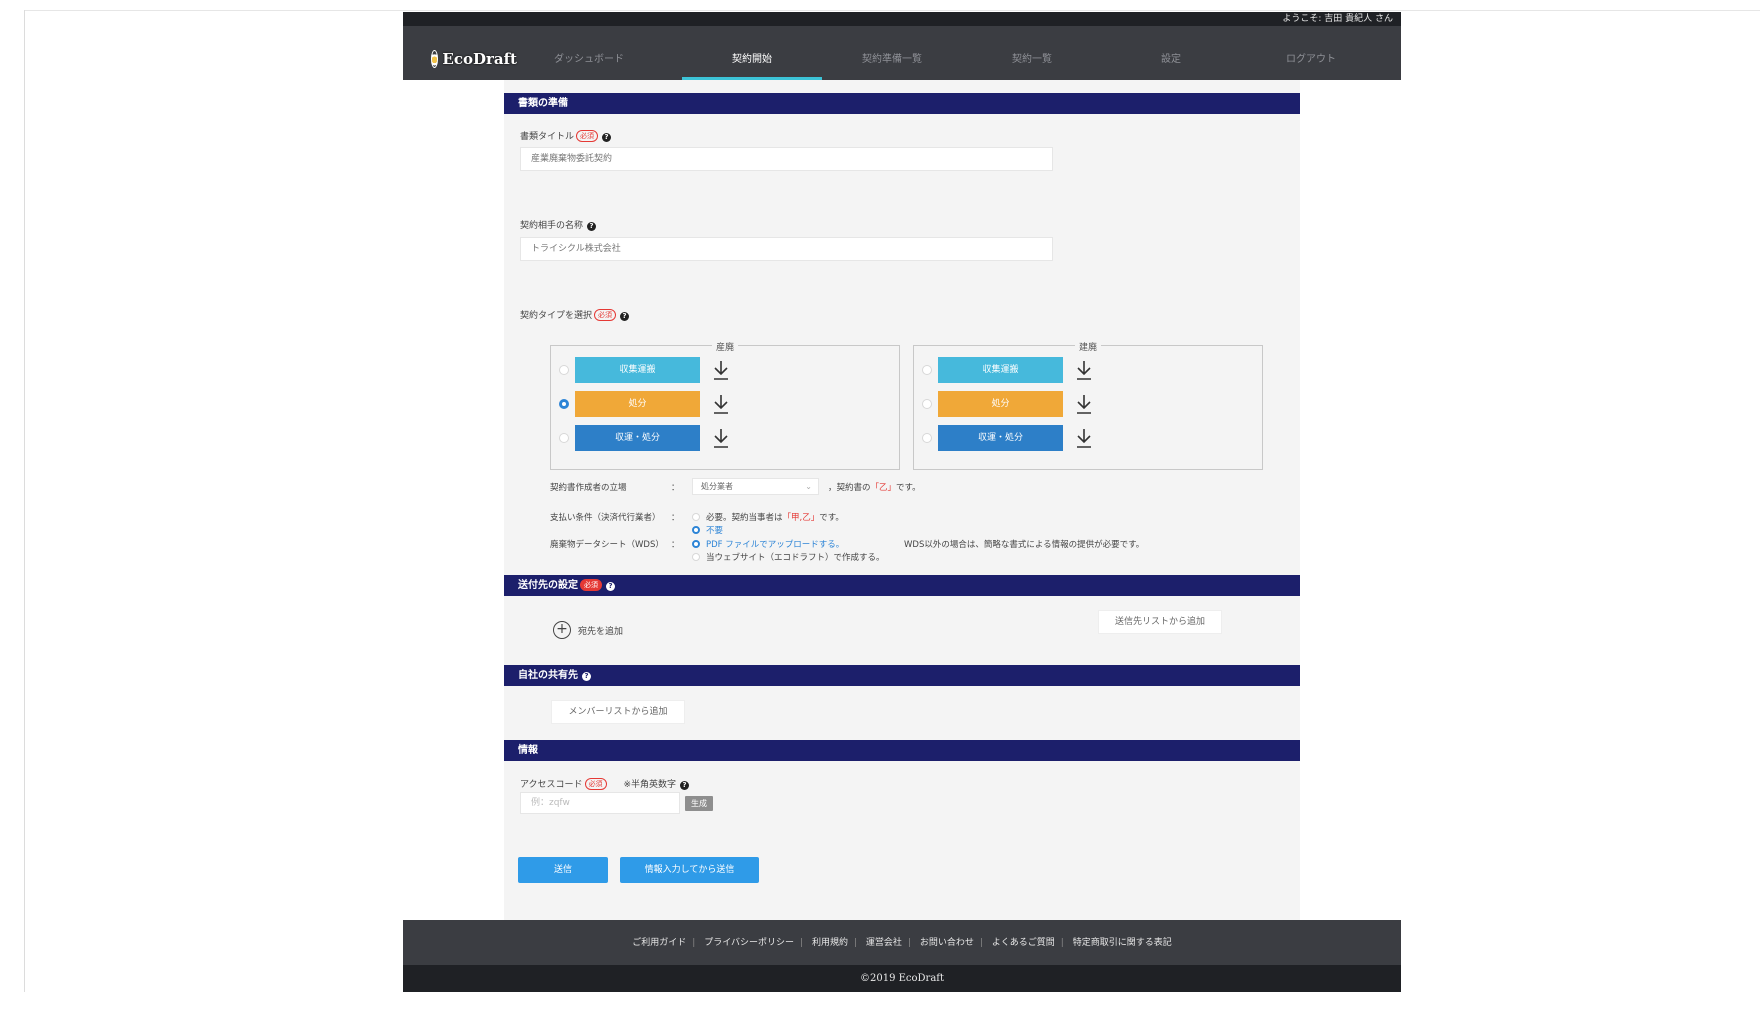 This screenshot has height=1012, width=1760. I want to click on footer-link-contact: お問い合わせ, so click(947, 943).